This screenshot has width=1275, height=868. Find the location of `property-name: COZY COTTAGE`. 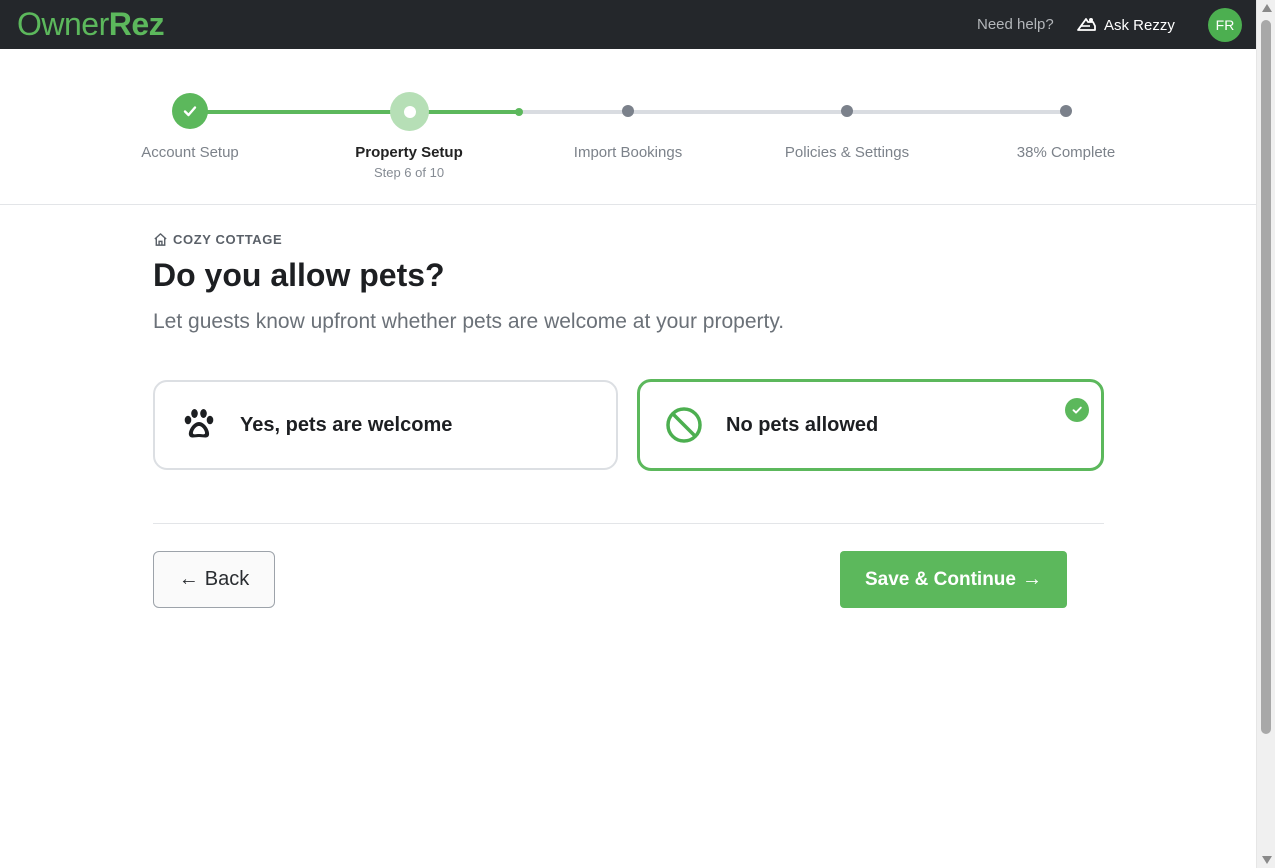

property-name: COZY COTTAGE is located at coordinates (217, 239).